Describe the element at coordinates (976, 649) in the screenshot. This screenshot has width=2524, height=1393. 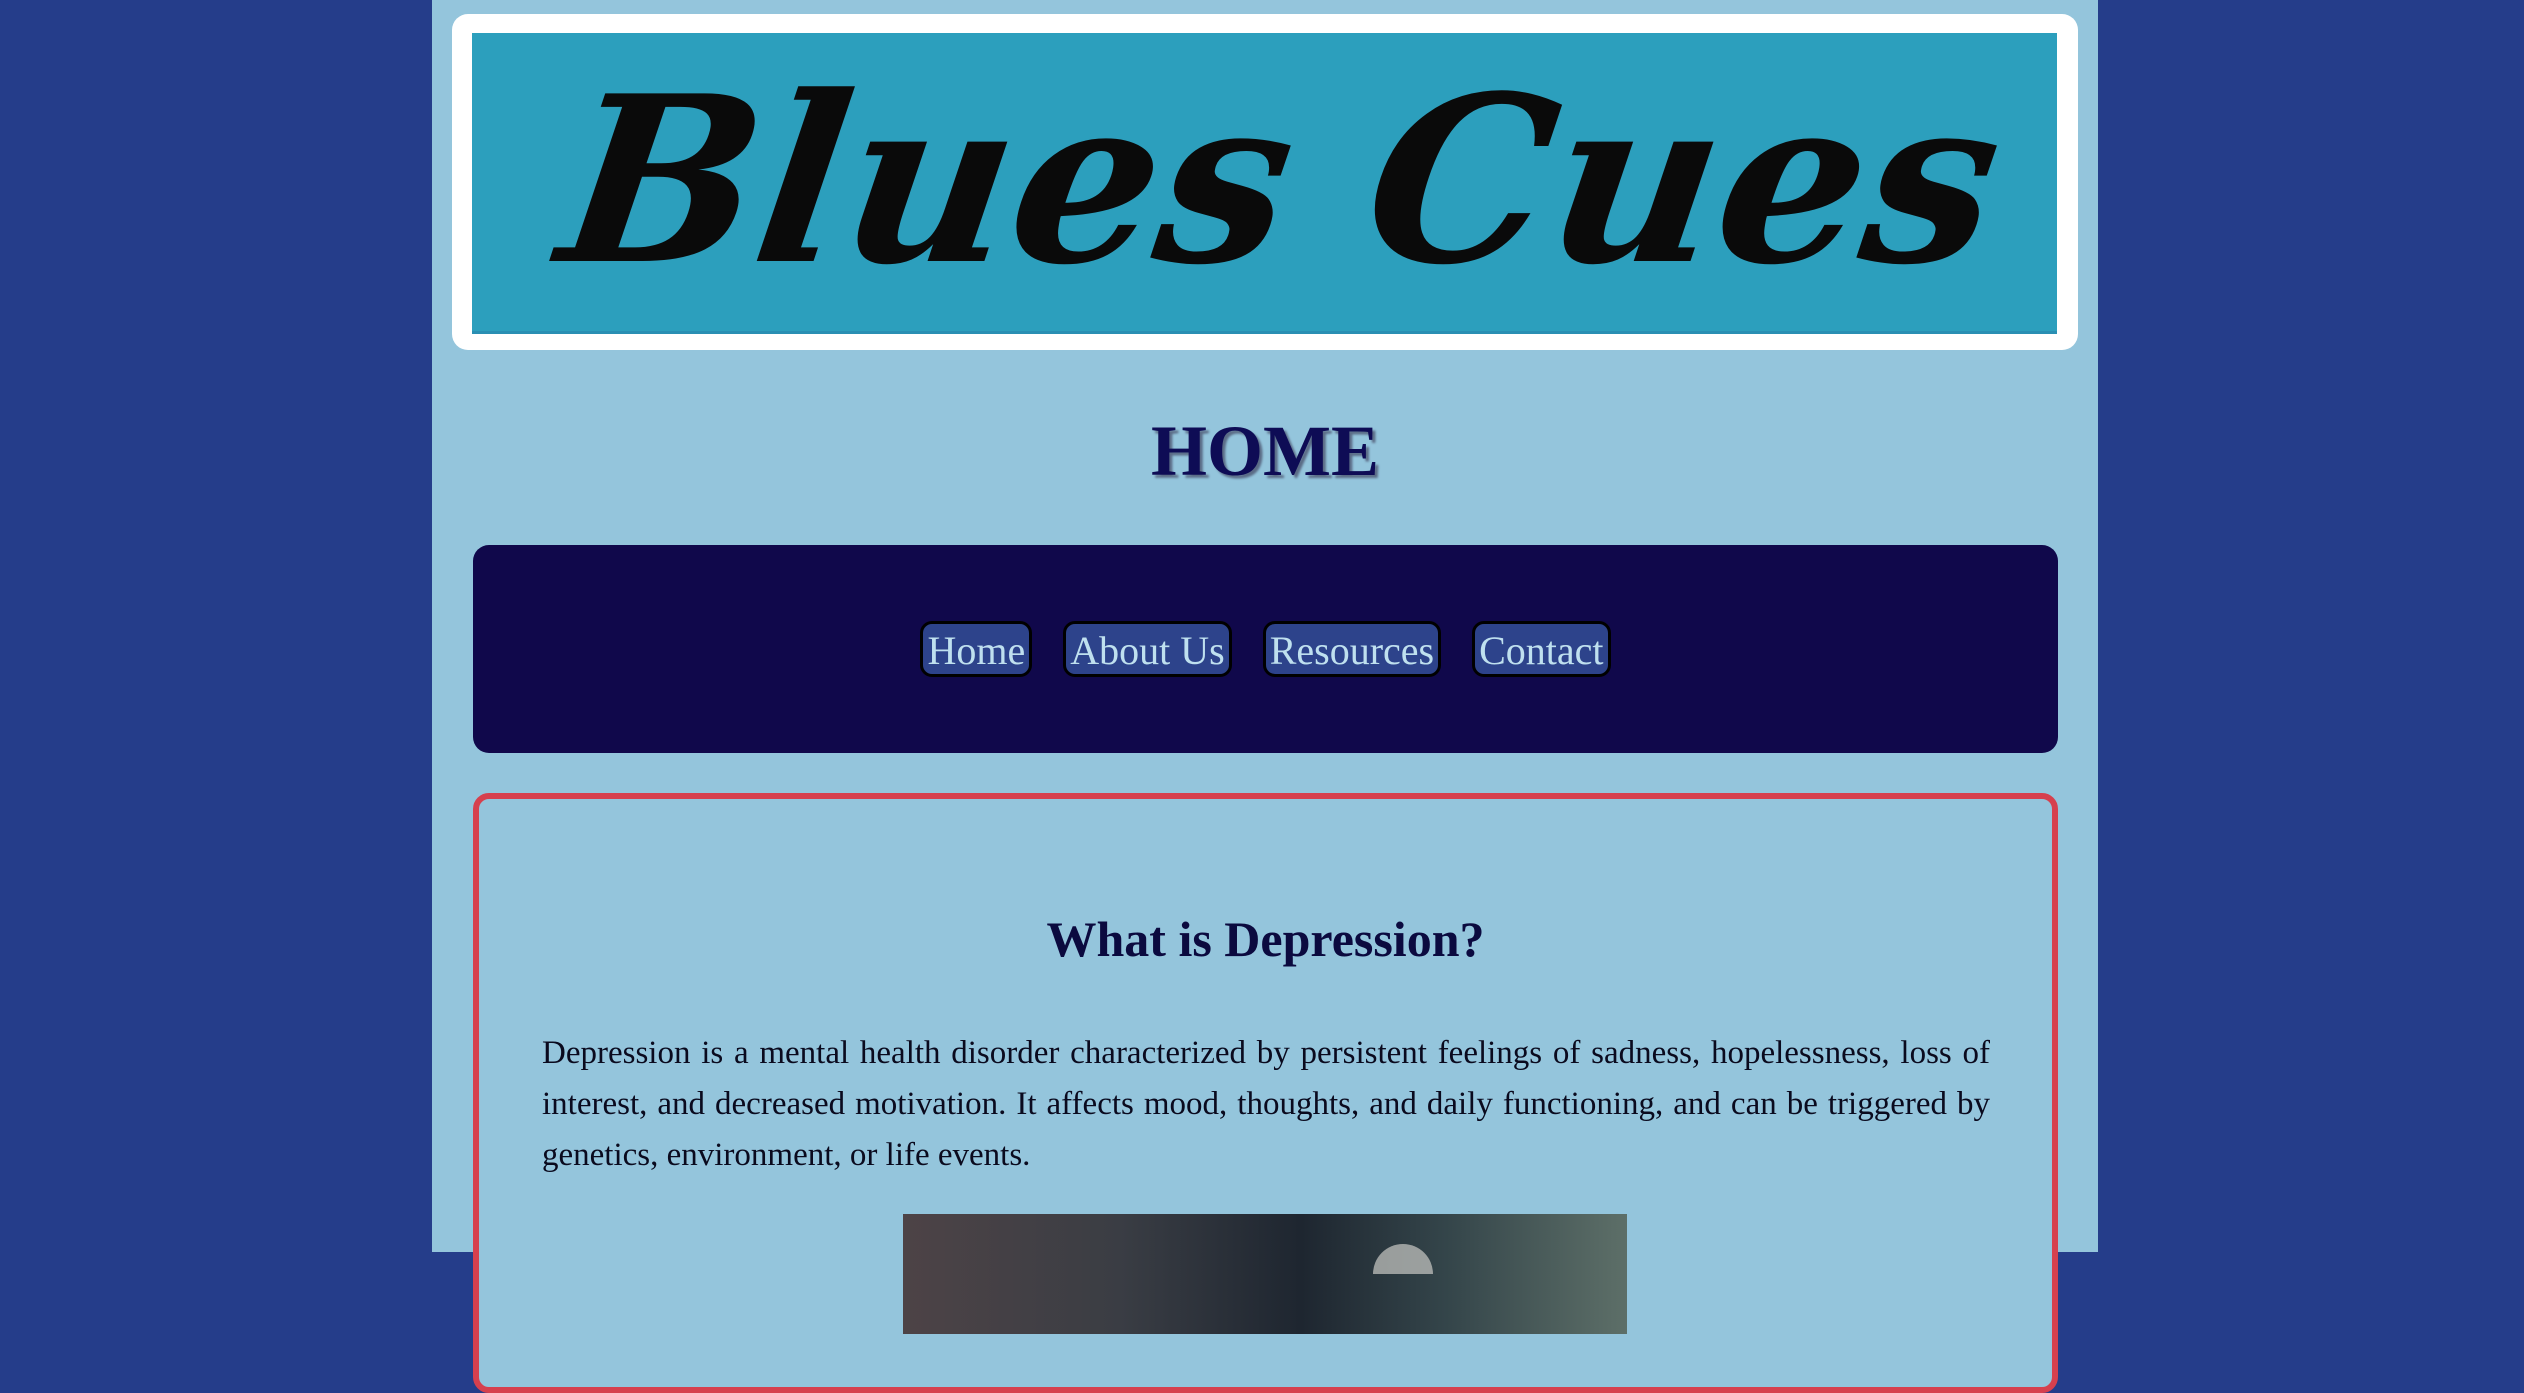
I see `nav-home-link: Home` at that location.